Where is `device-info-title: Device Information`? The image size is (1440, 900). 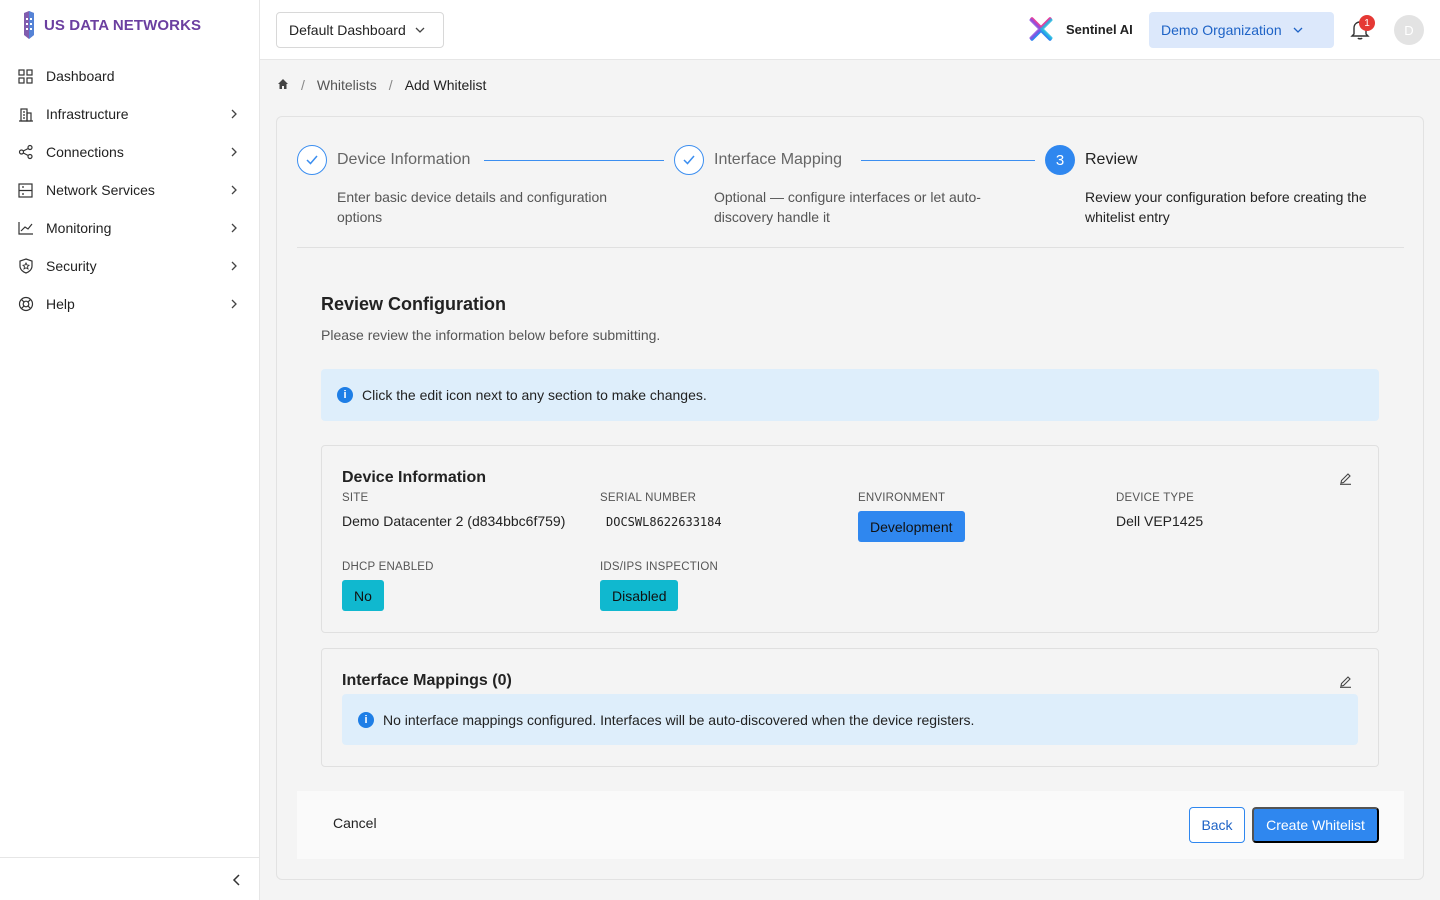
device-info-title: Device Information is located at coordinates (414, 477).